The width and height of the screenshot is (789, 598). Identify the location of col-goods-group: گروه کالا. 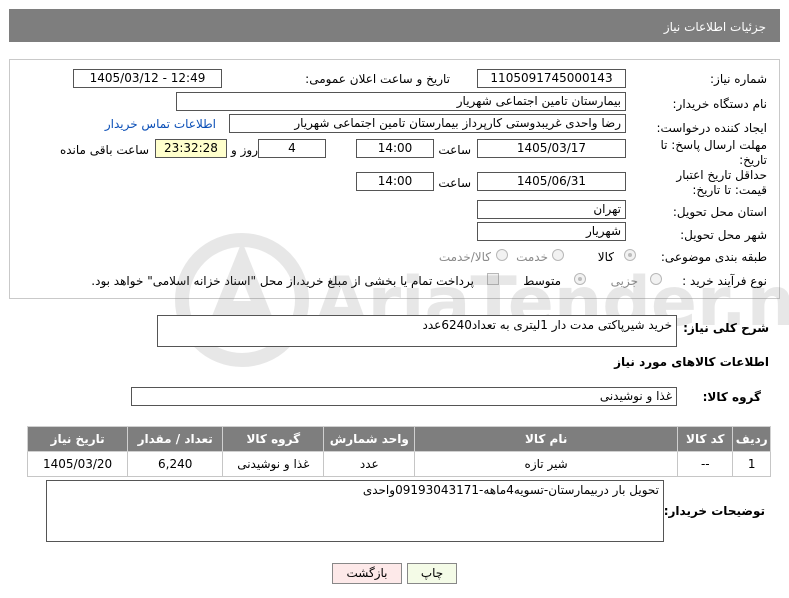
(273, 439).